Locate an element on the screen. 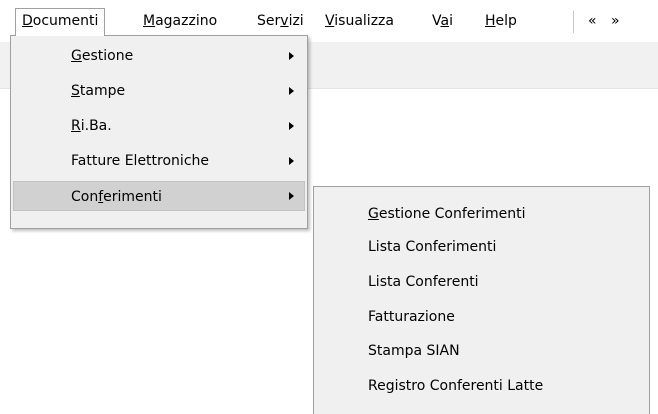 The height and width of the screenshot is (414, 658). menu-item-riba: Ri.Ba. is located at coordinates (159, 126).